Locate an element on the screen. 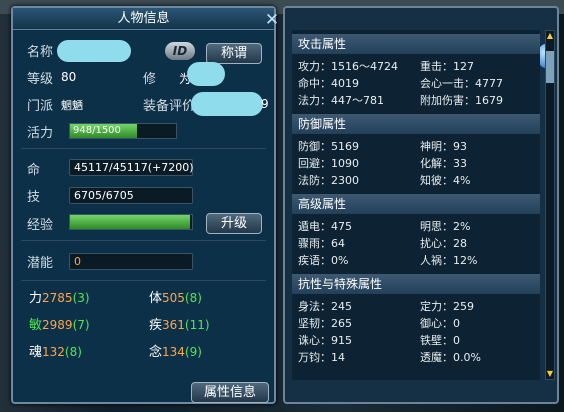 The width and height of the screenshot is (564, 412). gear-score-label: 装备评价 is located at coordinates (169, 106).